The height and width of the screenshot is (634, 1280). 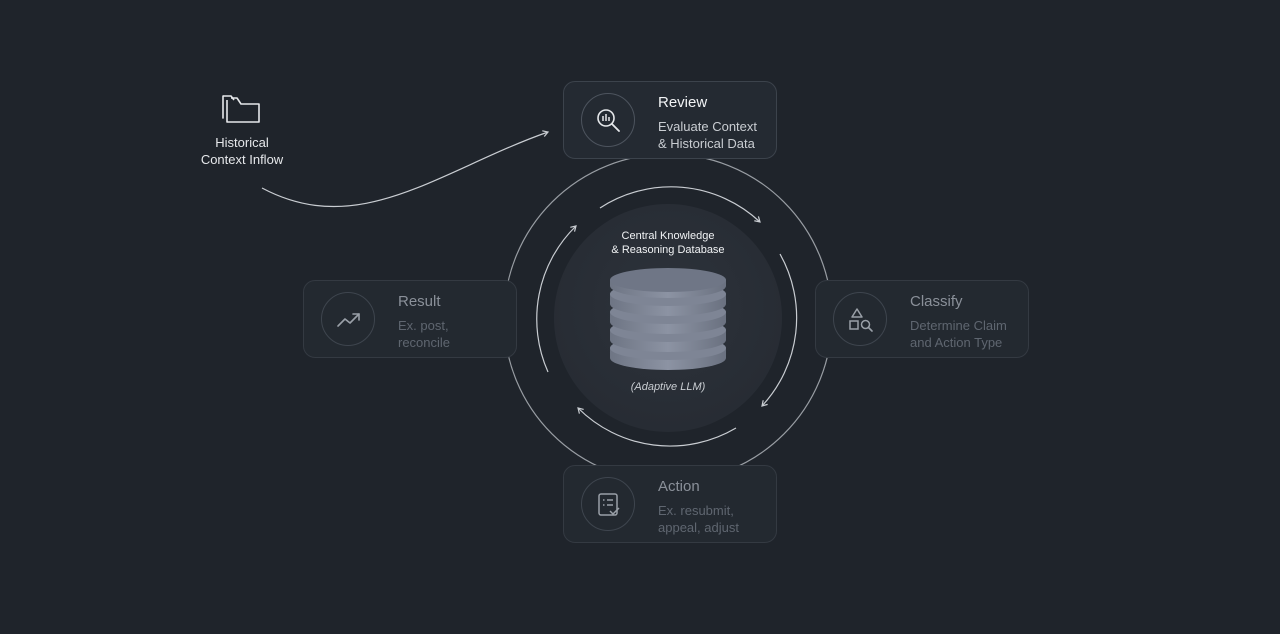 What do you see at coordinates (968, 334) in the screenshot?
I see `classify-description: Determine Claim and Action Type` at bounding box center [968, 334].